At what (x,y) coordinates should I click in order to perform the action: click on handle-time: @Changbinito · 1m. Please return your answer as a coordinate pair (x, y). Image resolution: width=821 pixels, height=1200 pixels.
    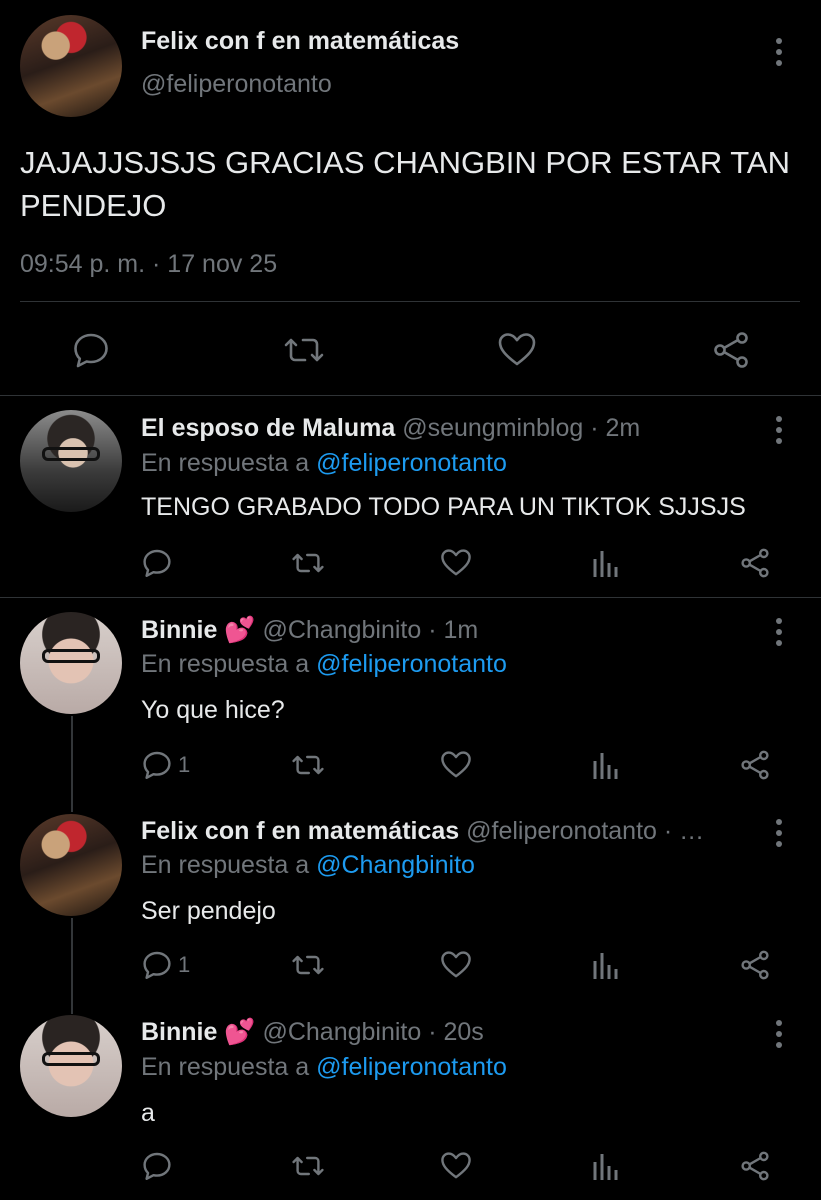
    Looking at the image, I should click on (370, 630).